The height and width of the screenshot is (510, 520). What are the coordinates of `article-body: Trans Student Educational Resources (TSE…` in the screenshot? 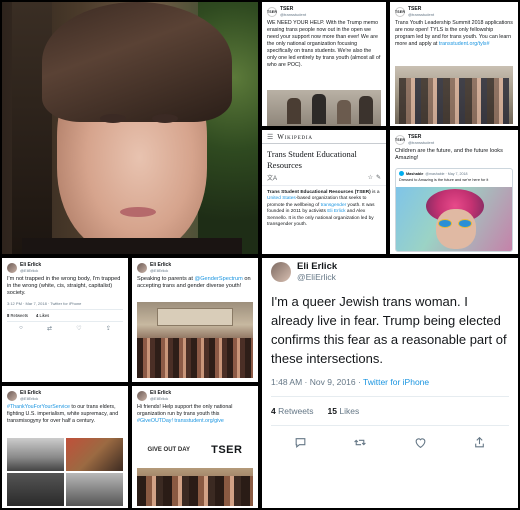 It's located at (324, 209).